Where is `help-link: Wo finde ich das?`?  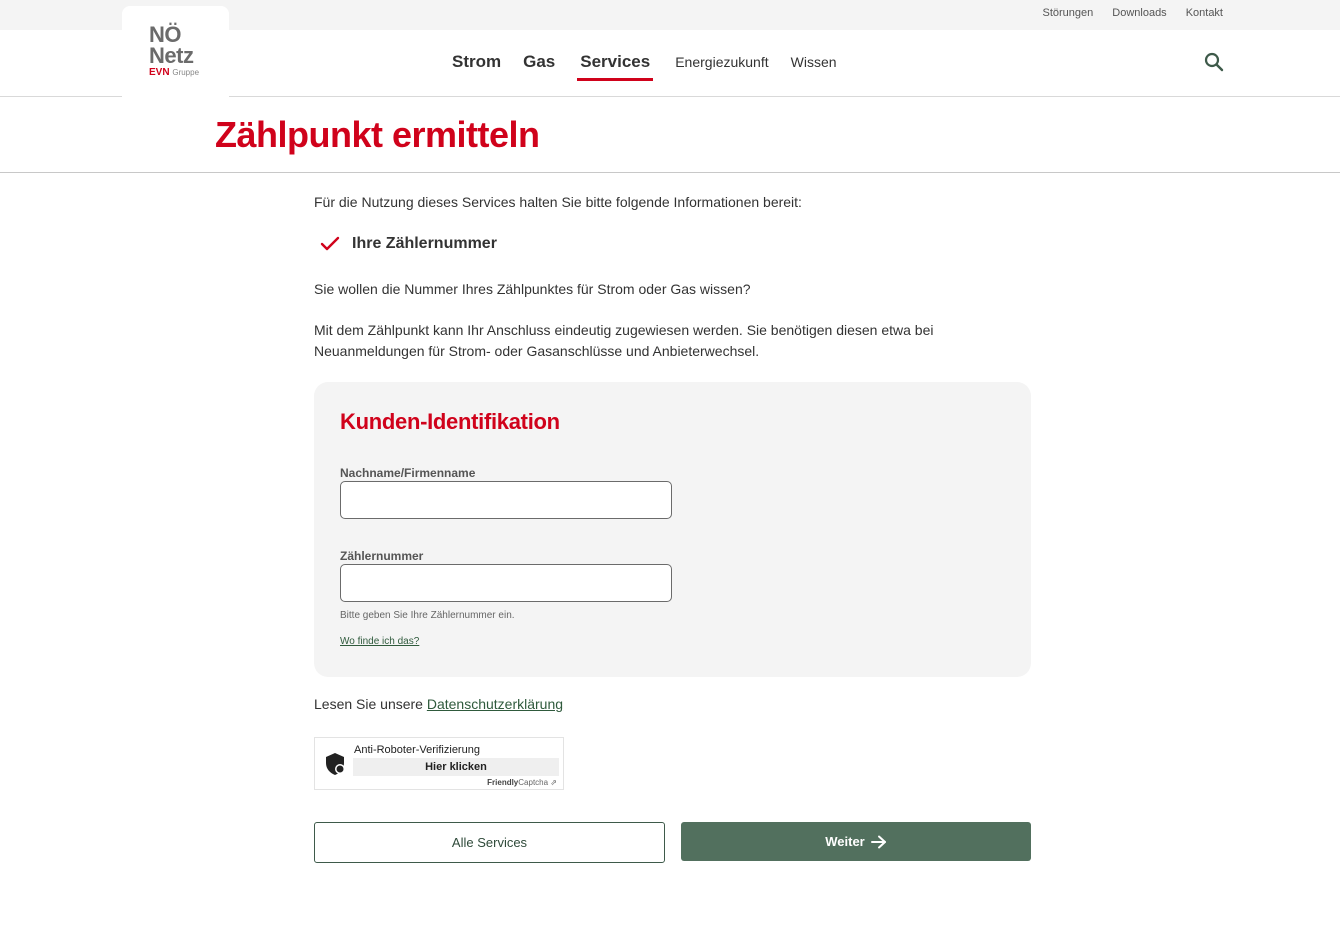 help-link: Wo finde ich das? is located at coordinates (379, 641).